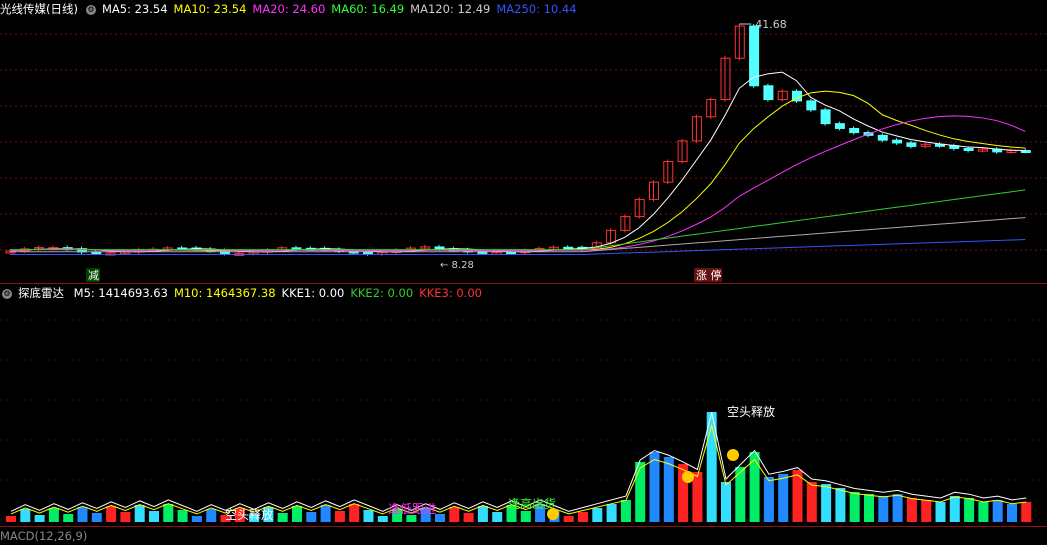 The image size is (1047, 545). What do you see at coordinates (249, 514) in the screenshot?
I see `kongtou-label-2: 空头释放` at bounding box center [249, 514].